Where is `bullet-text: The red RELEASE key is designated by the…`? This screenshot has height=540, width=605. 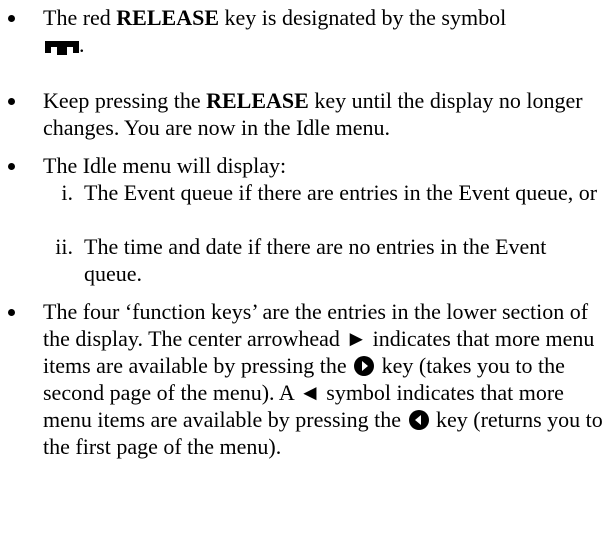 bullet-text: The red RELEASE key is designated by the… is located at coordinates (323, 31).